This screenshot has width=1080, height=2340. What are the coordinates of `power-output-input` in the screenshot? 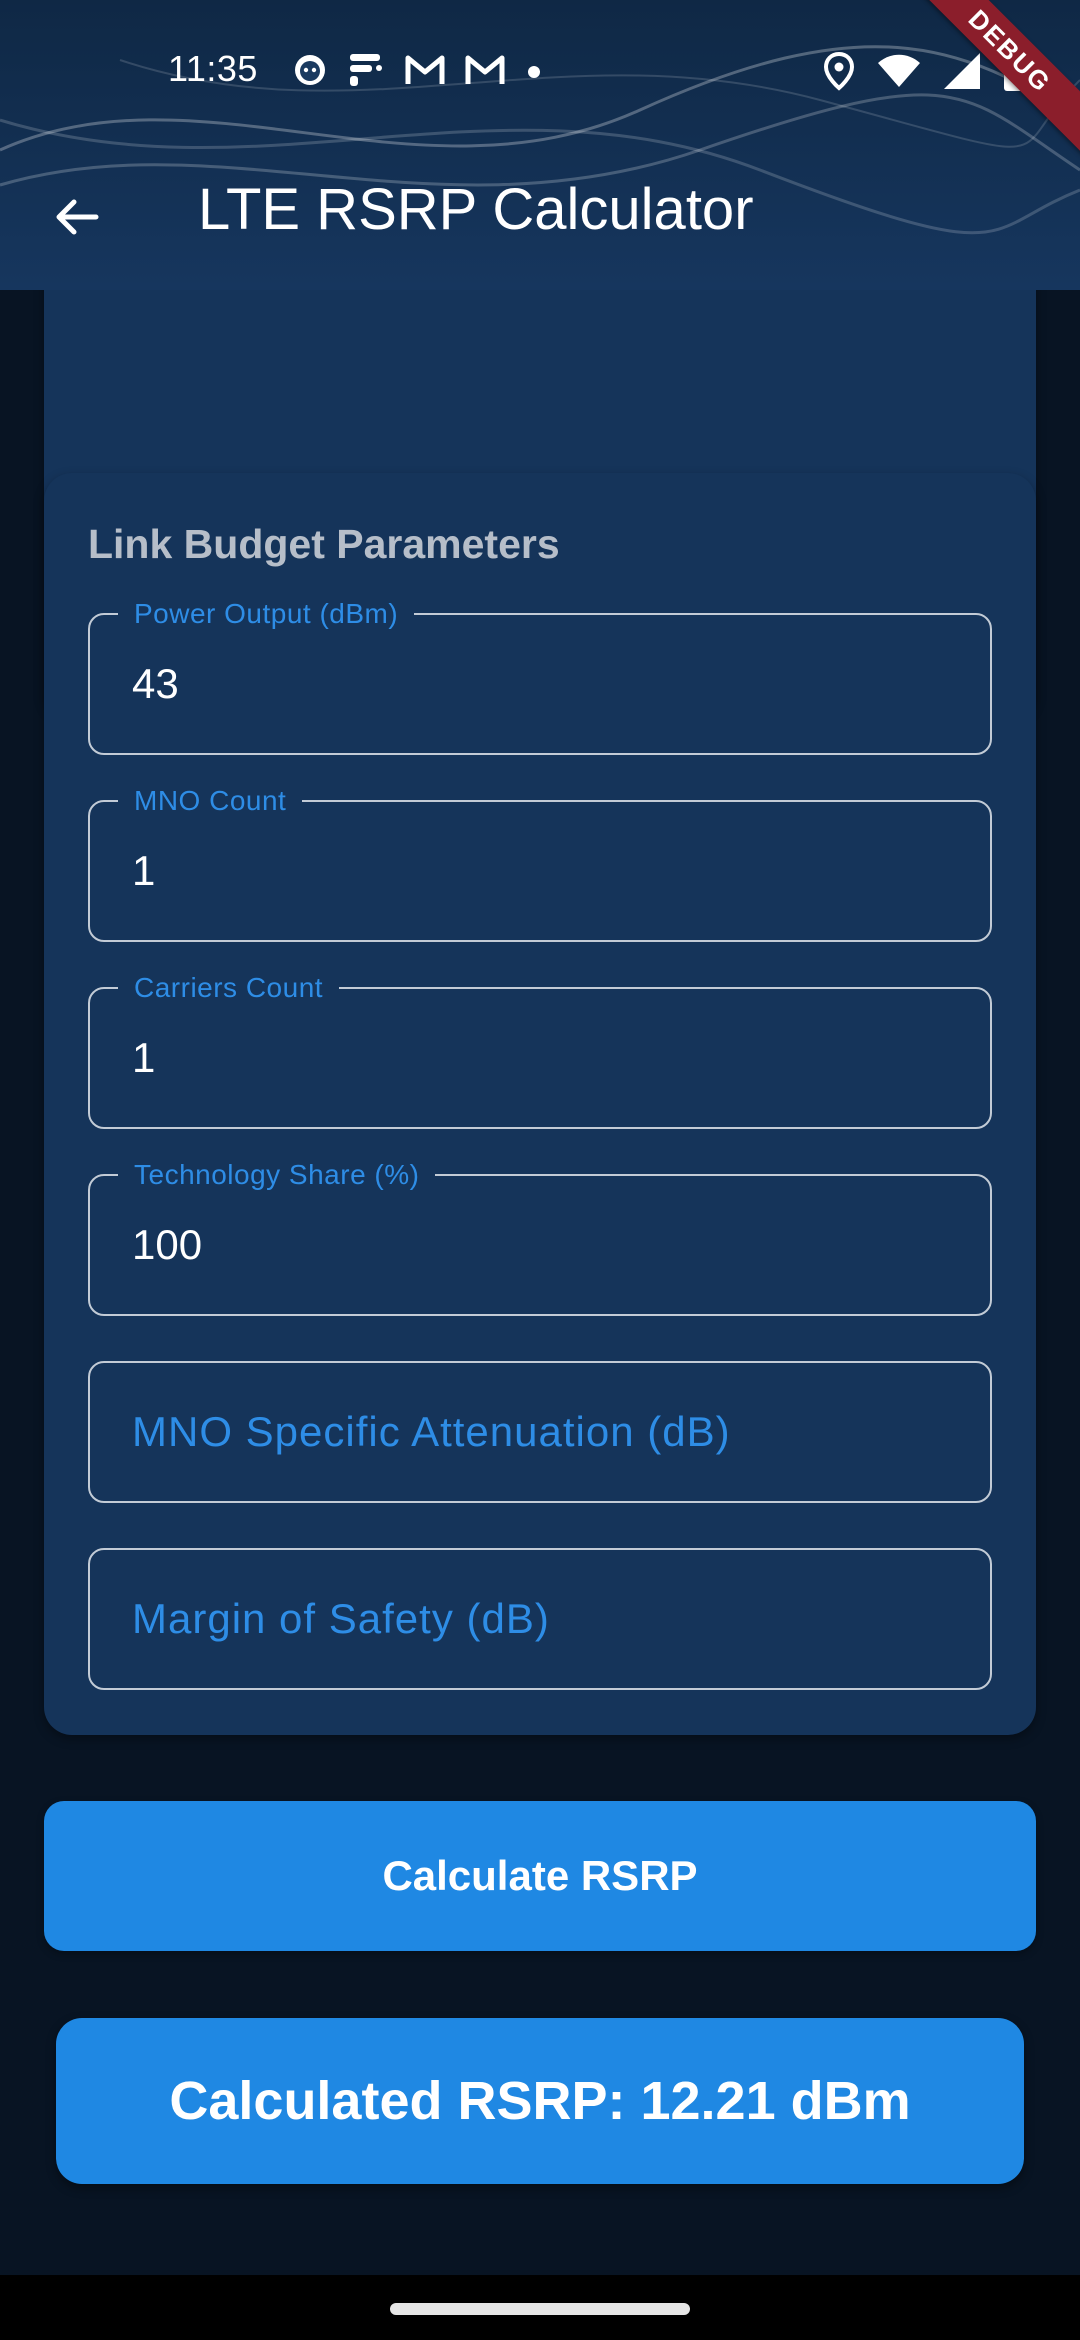 It's located at (542, 684).